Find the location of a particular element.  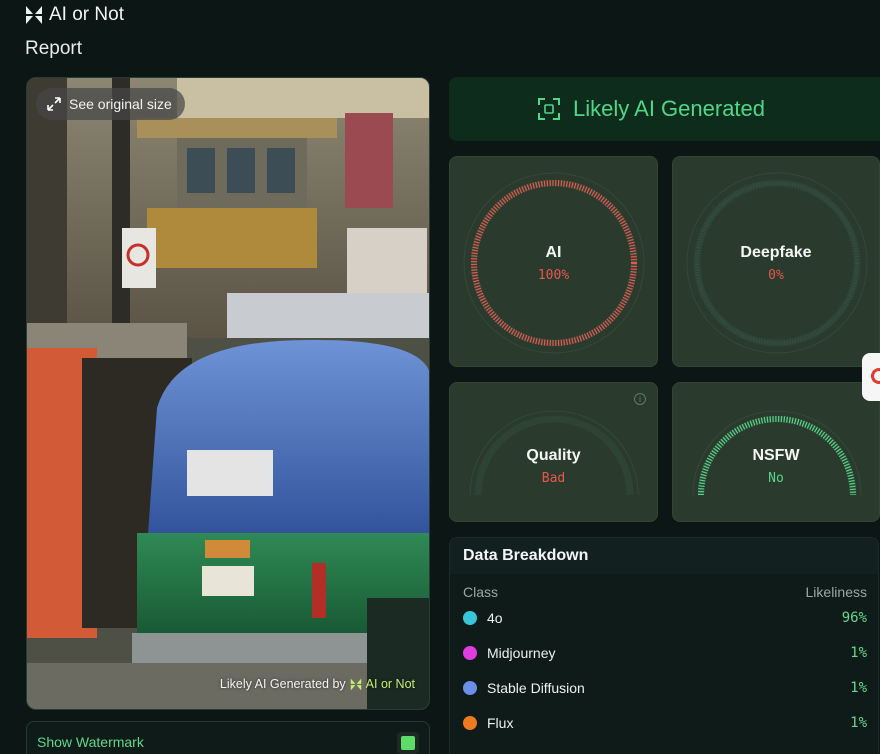

deepfake-label: Deepfake is located at coordinates (776, 252).